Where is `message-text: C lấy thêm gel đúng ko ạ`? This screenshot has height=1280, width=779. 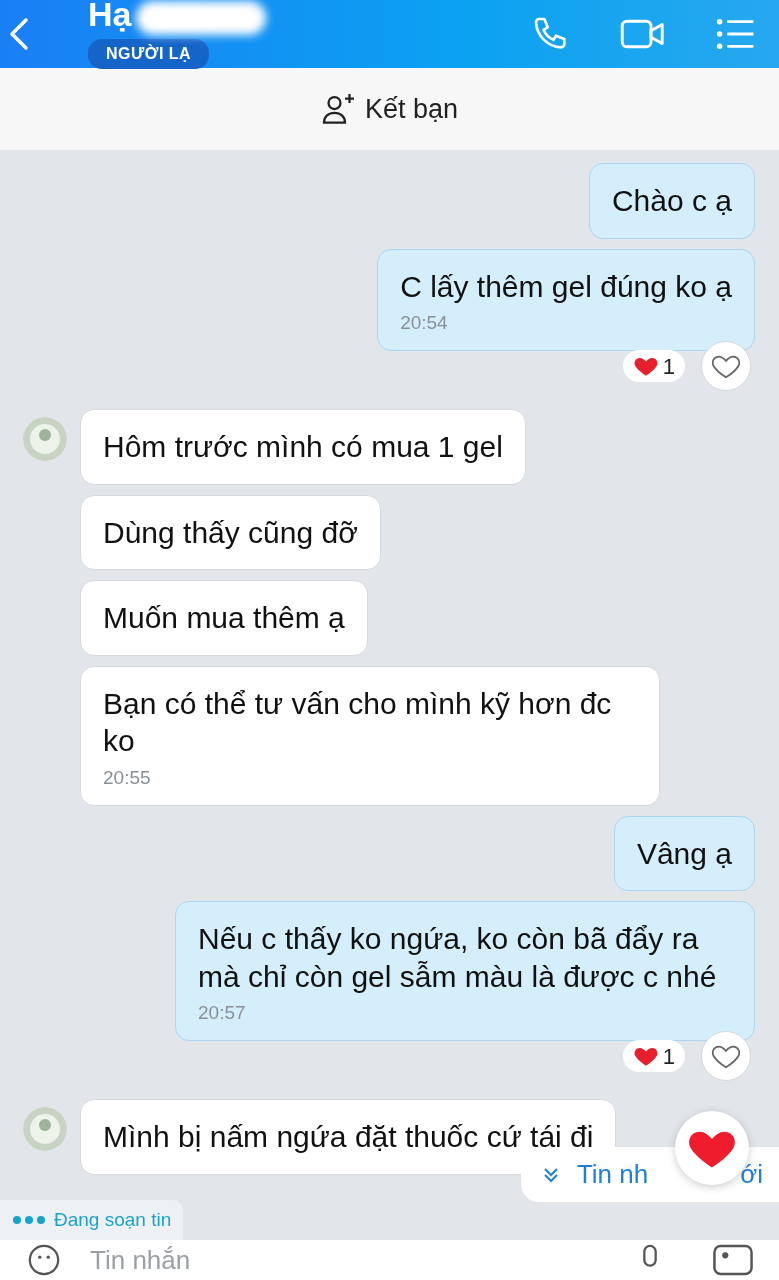 message-text: C lấy thêm gel đúng ko ạ is located at coordinates (566, 286).